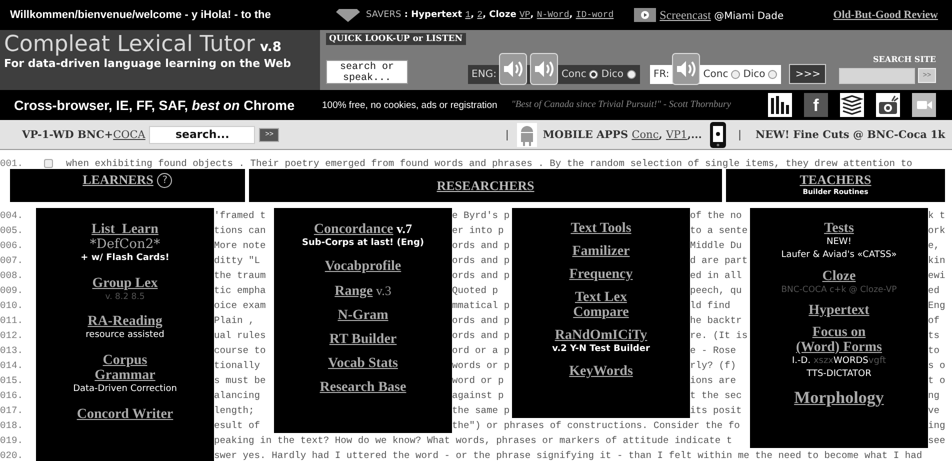 The image size is (952, 461). I want to click on concordance-text: words or p, so click(481, 366).